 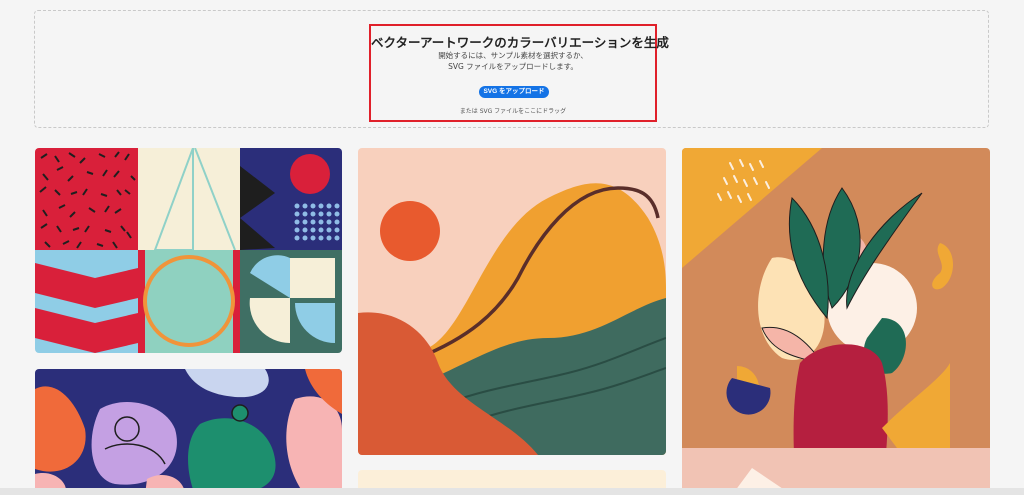 I want to click on sample-card-people, so click(x=188, y=432).